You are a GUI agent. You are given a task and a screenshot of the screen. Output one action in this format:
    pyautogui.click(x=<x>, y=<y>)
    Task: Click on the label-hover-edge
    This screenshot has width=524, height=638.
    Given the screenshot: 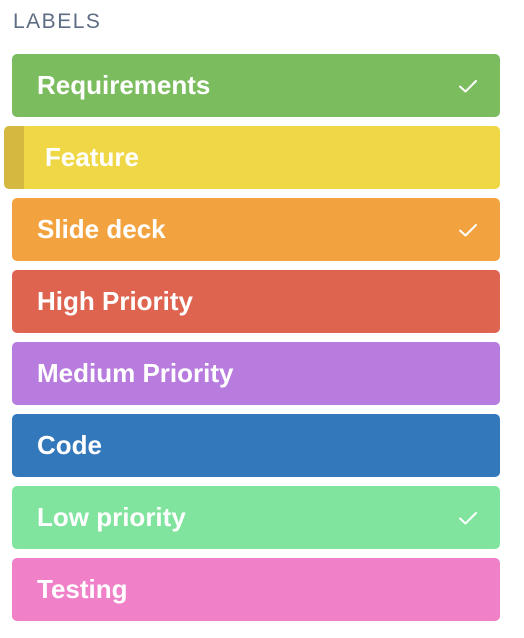 What is the action you would take?
    pyautogui.click(x=14, y=157)
    